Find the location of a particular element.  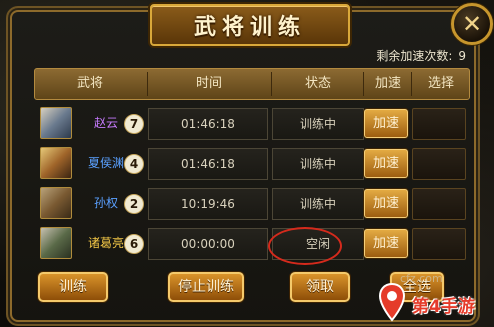

table-row: 赵云 7 01:46:18 训练中 加速 is located at coordinates (251, 123).